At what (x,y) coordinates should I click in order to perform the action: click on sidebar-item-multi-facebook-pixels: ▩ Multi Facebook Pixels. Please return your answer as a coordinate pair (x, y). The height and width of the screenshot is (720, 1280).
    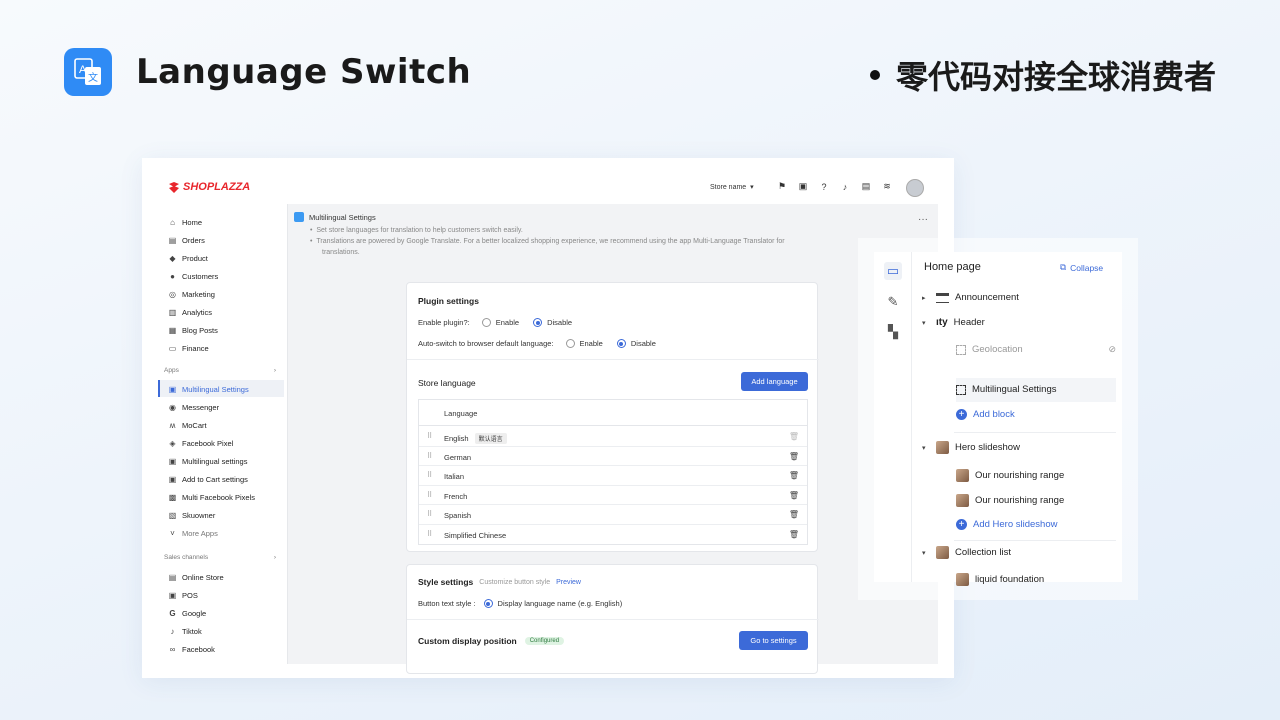
    Looking at the image, I should click on (211, 497).